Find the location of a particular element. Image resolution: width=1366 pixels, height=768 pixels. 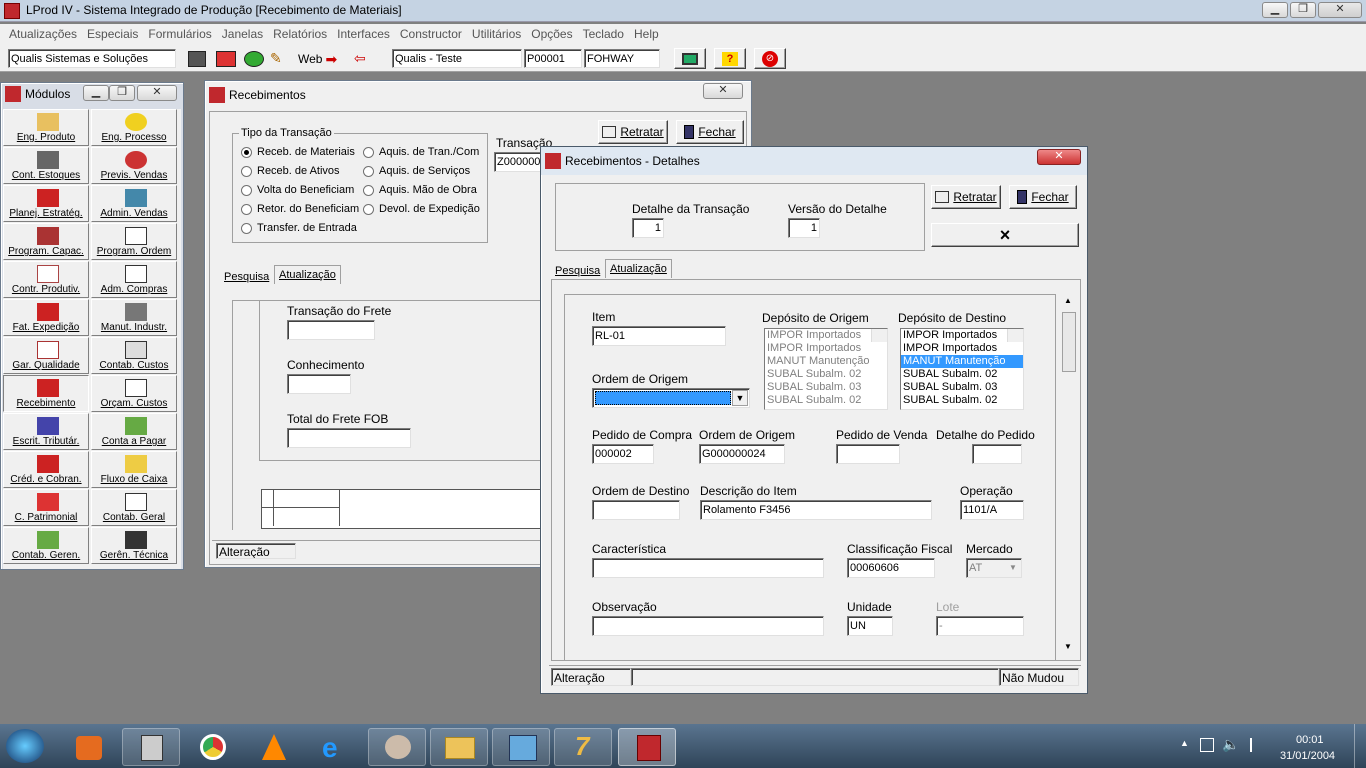

versao-field: 1 is located at coordinates (804, 228).